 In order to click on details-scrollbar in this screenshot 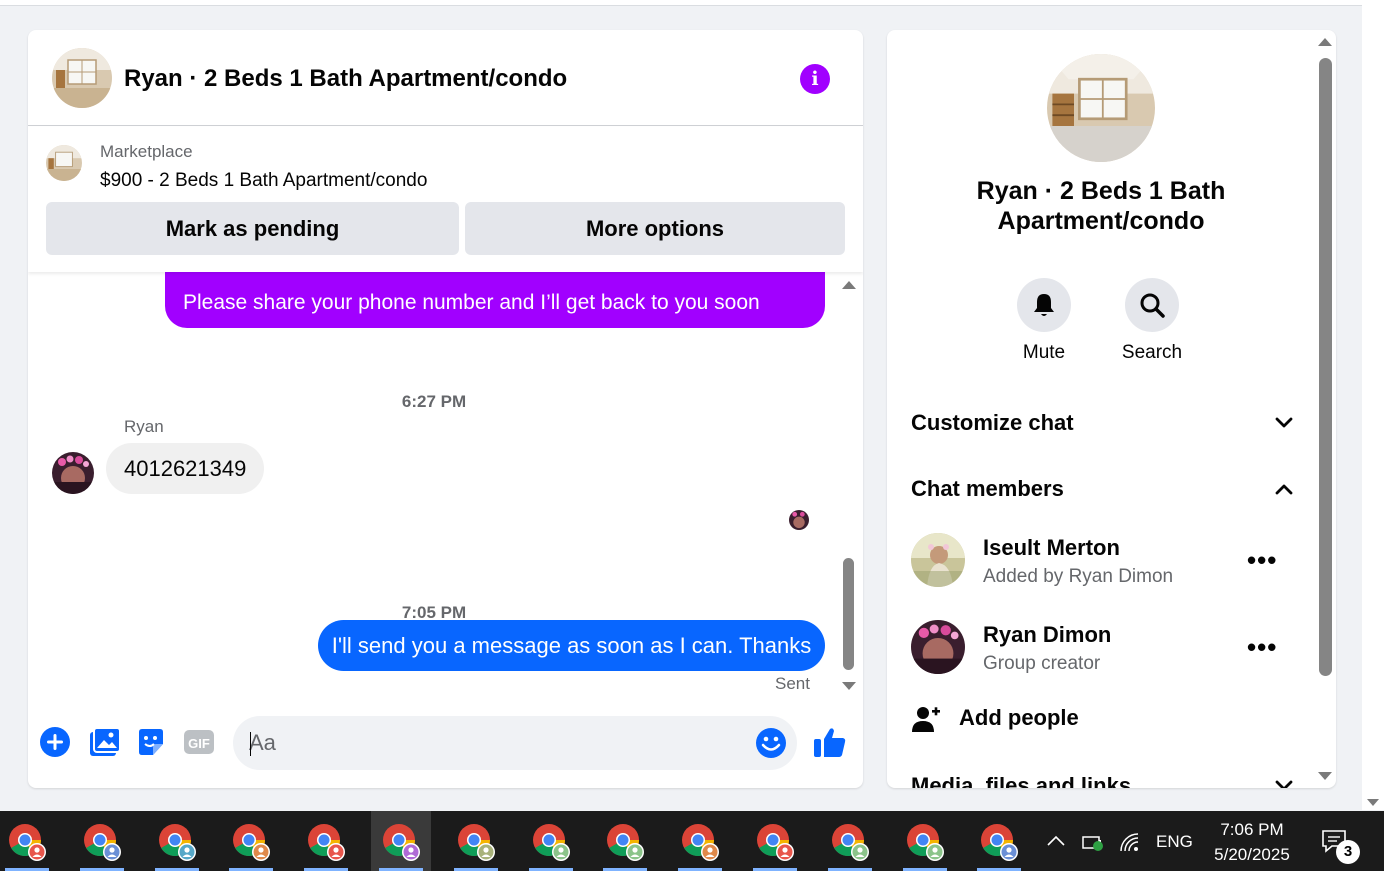, I will do `click(1324, 409)`.